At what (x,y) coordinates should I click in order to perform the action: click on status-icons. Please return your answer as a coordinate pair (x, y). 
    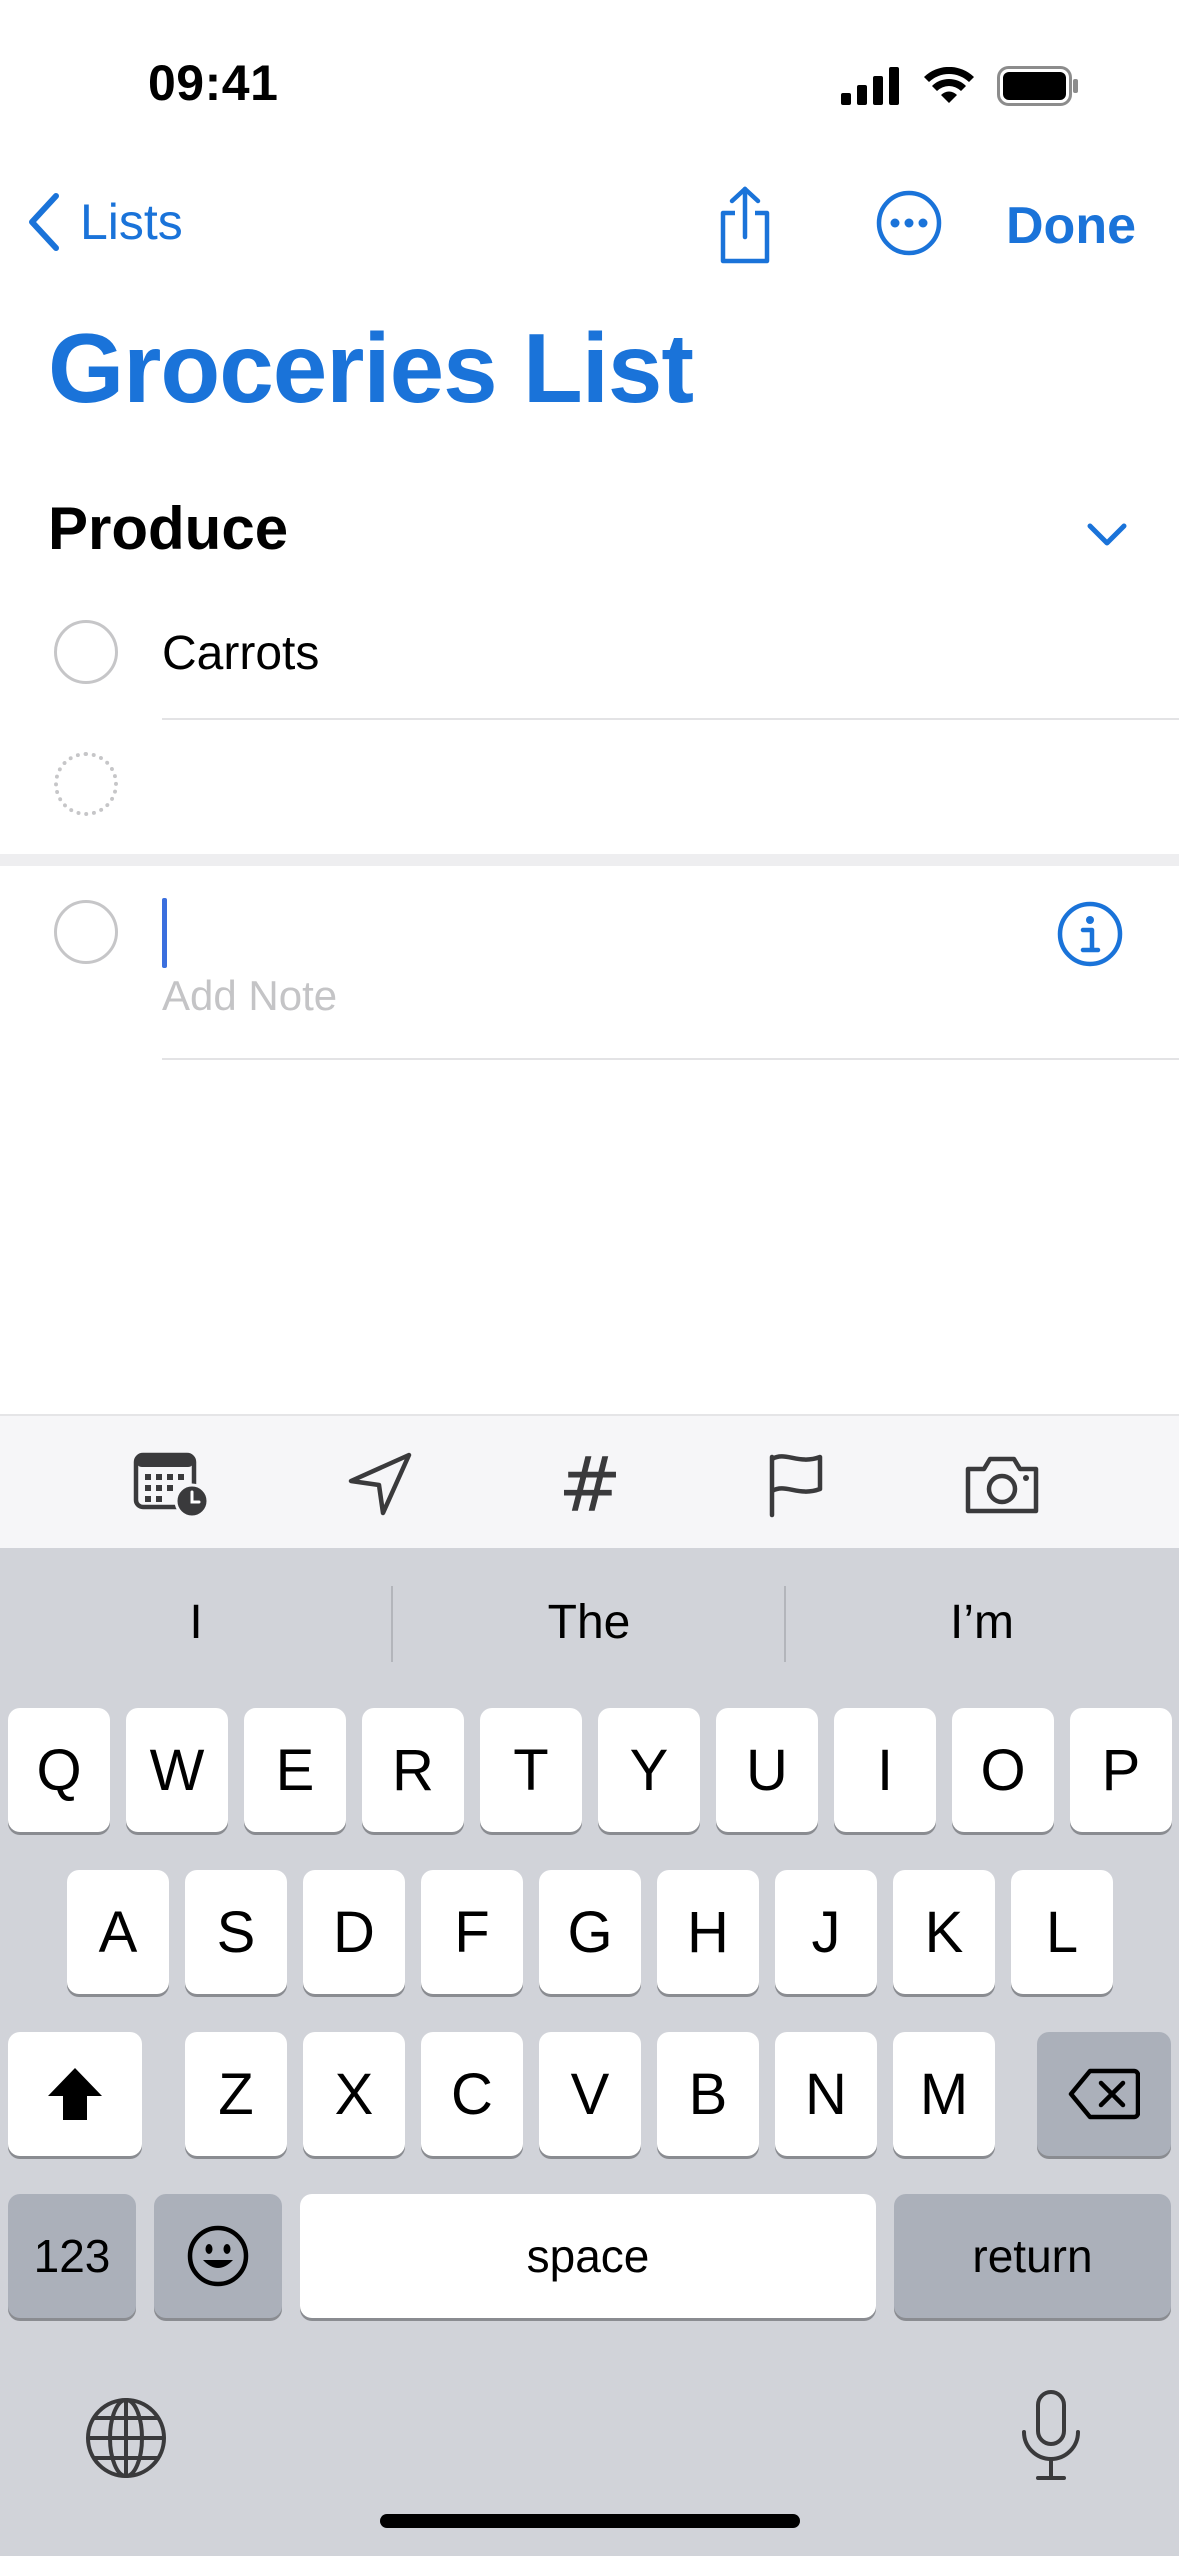
    Looking at the image, I should click on (960, 86).